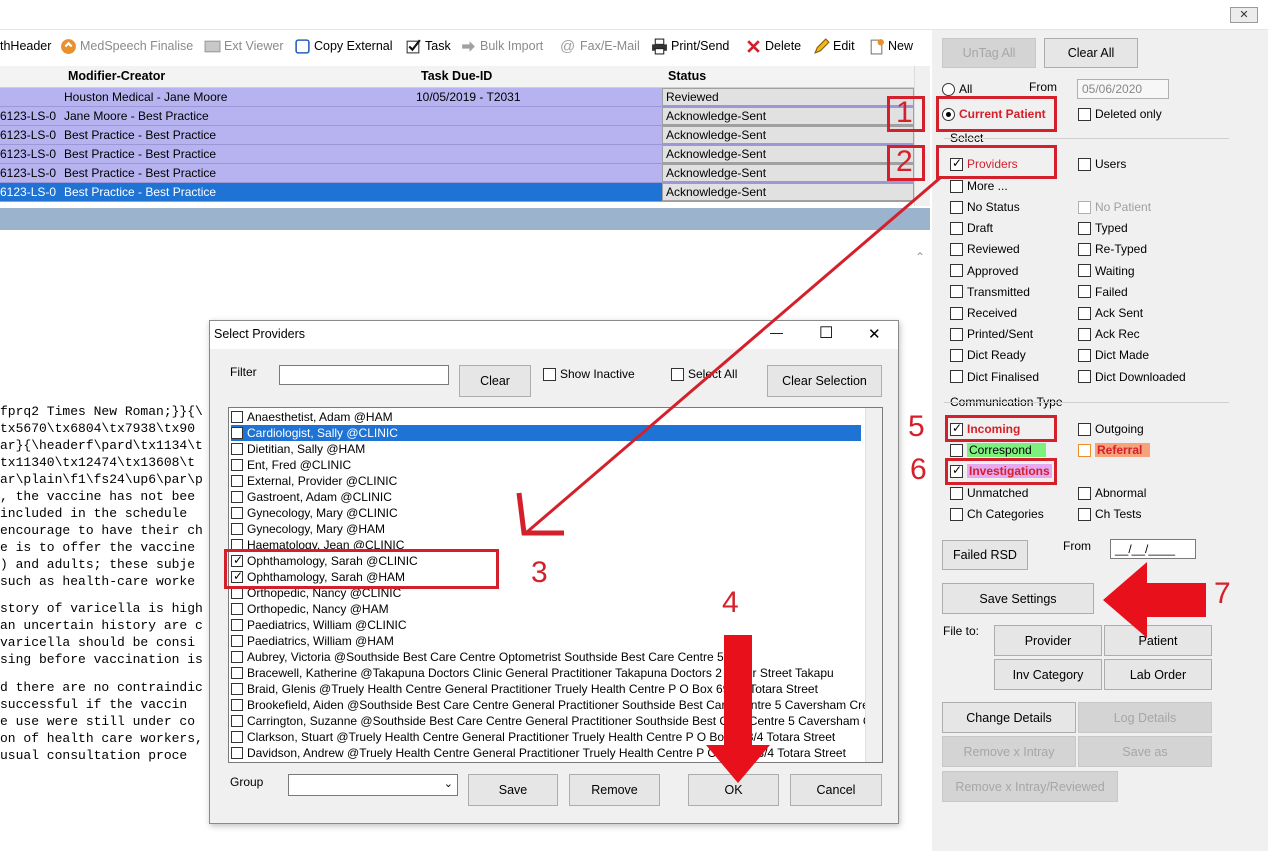  I want to click on provider-list-item: Dietitian, Sally @HAM, so click(546, 449).